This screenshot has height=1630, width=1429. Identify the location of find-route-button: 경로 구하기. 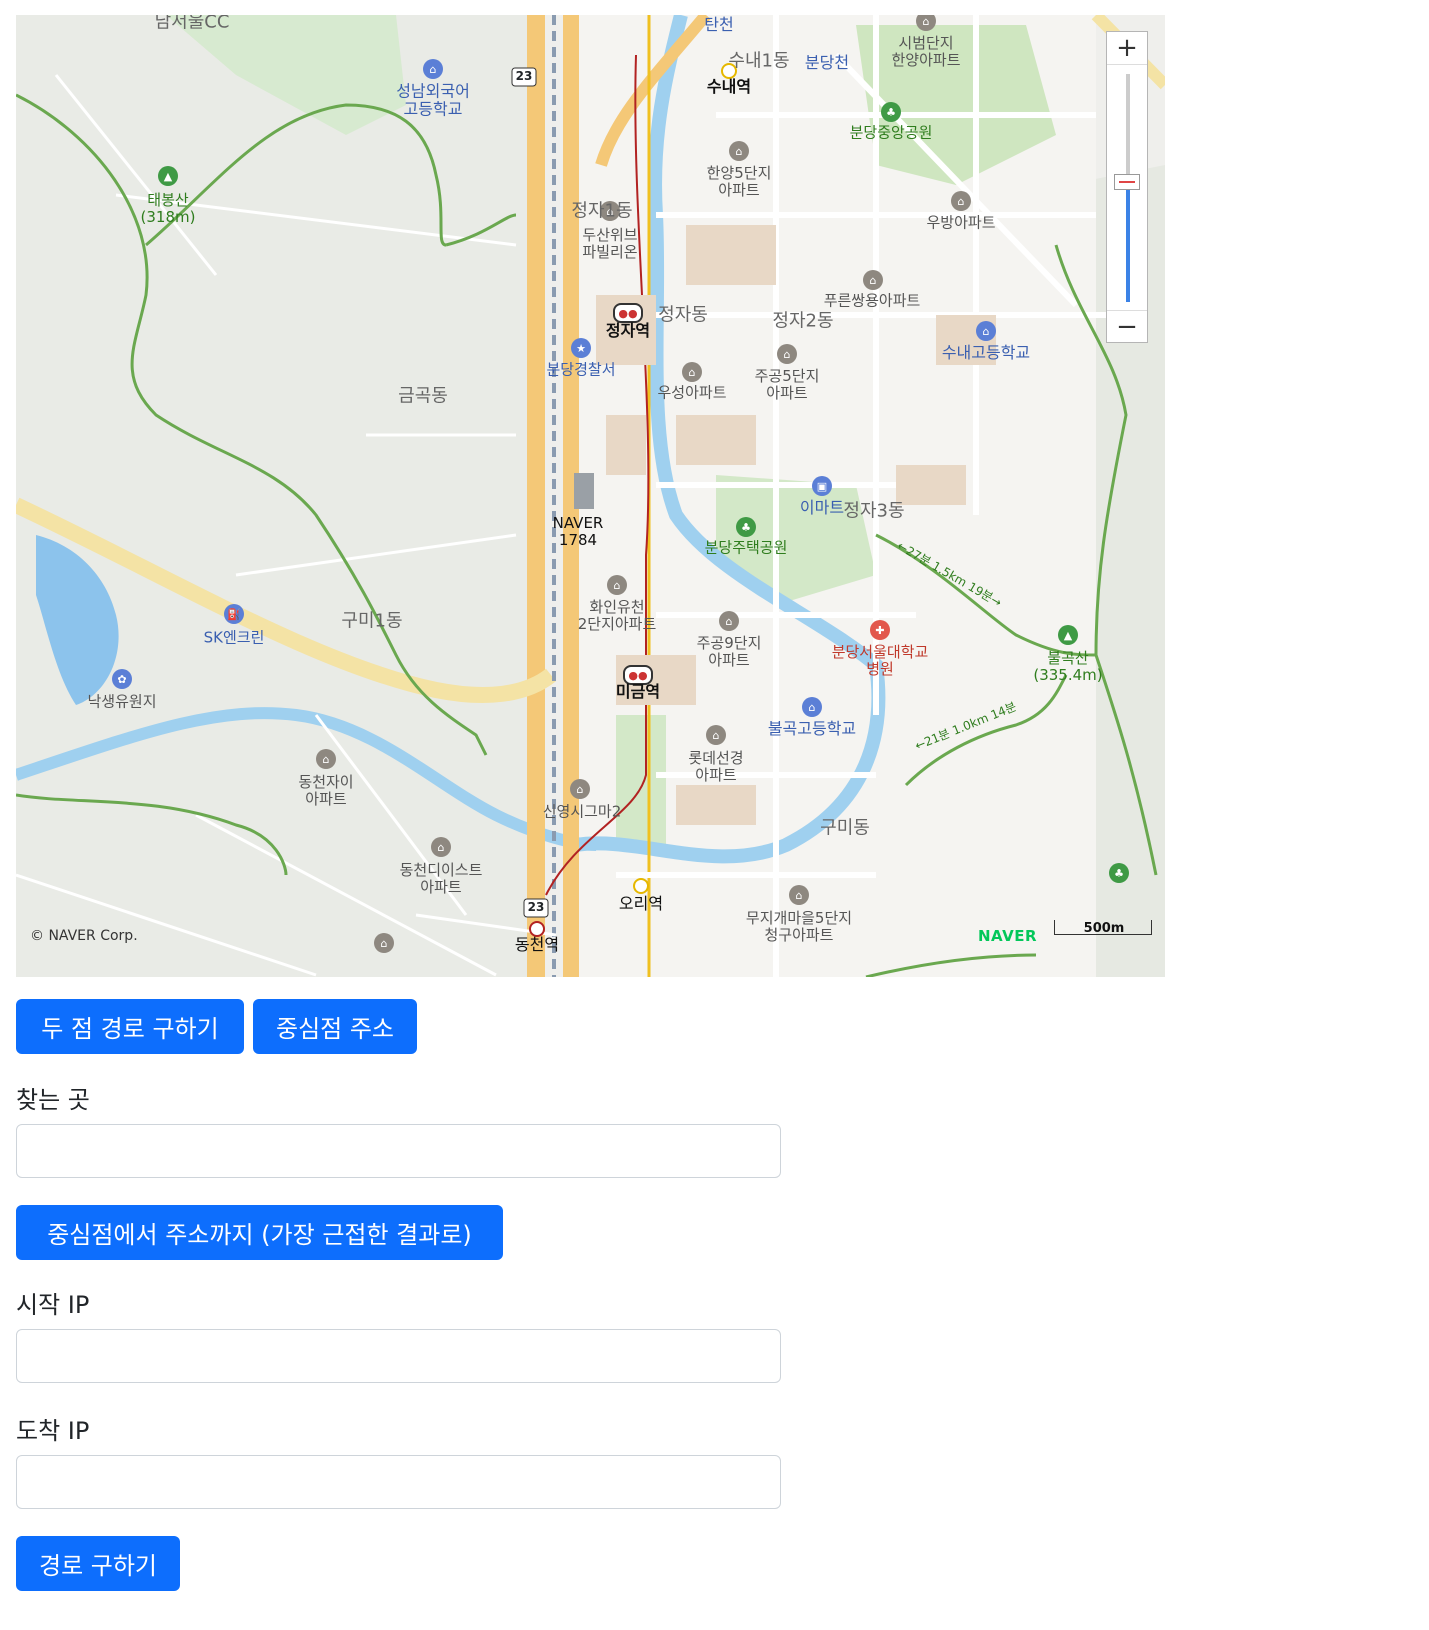
(98, 1563).